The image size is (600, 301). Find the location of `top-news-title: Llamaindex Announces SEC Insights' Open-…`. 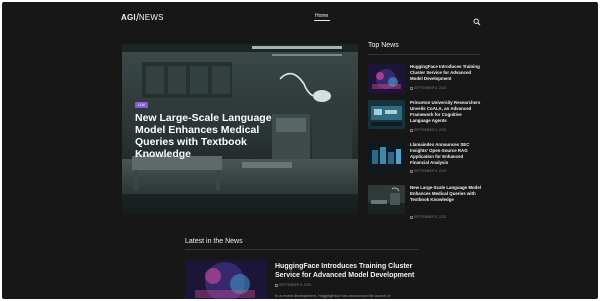

top-news-title: Llamaindex Announces SEC Insights' Open-… is located at coordinates (446, 154).